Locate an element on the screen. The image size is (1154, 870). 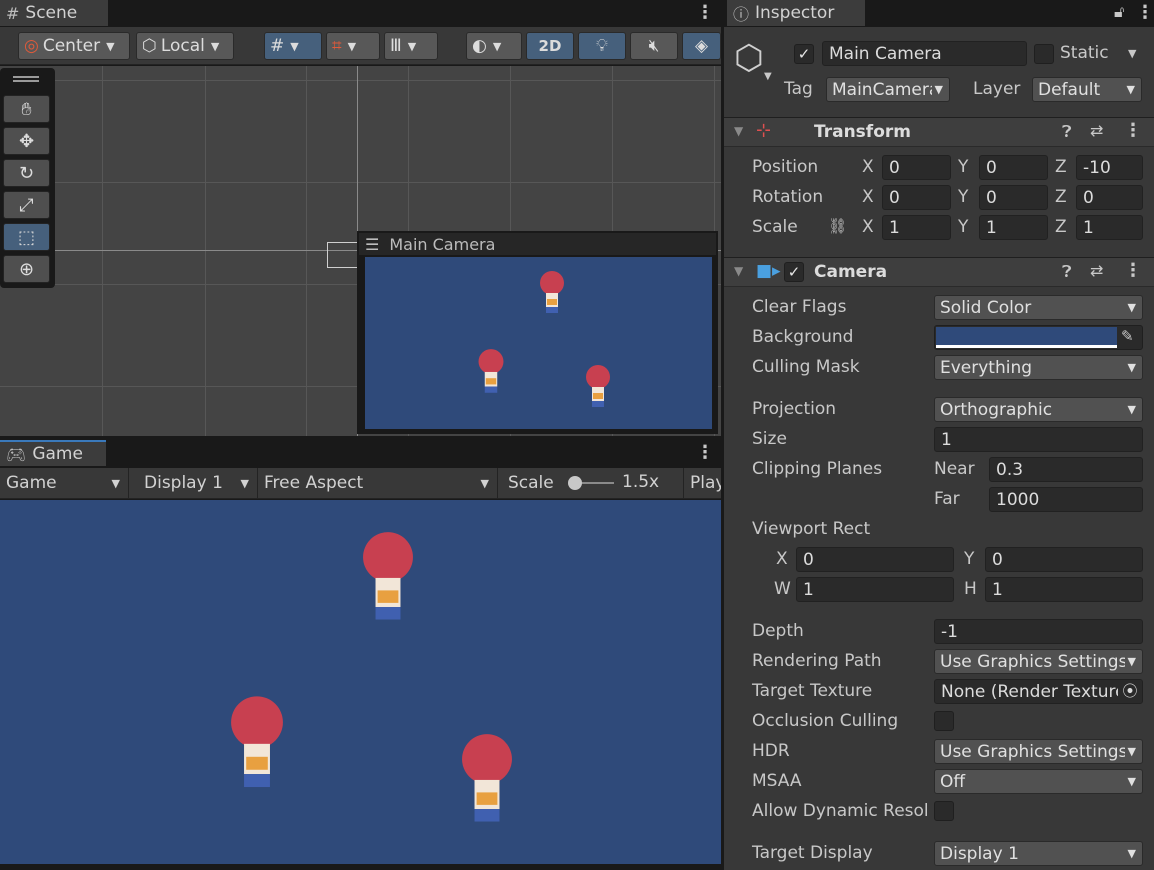
target-display-dropdown: Display 1 ▼ is located at coordinates (1038, 853).